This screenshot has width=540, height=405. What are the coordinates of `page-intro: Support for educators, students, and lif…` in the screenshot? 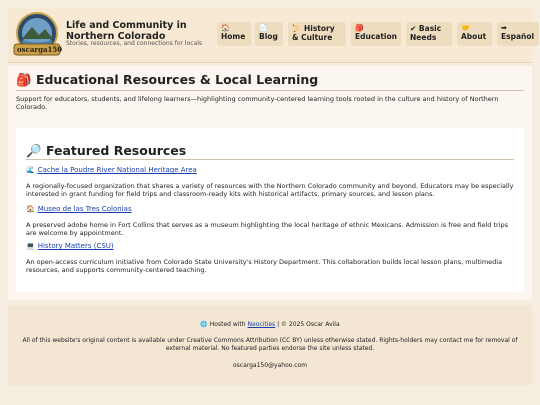 It's located at (257, 103).